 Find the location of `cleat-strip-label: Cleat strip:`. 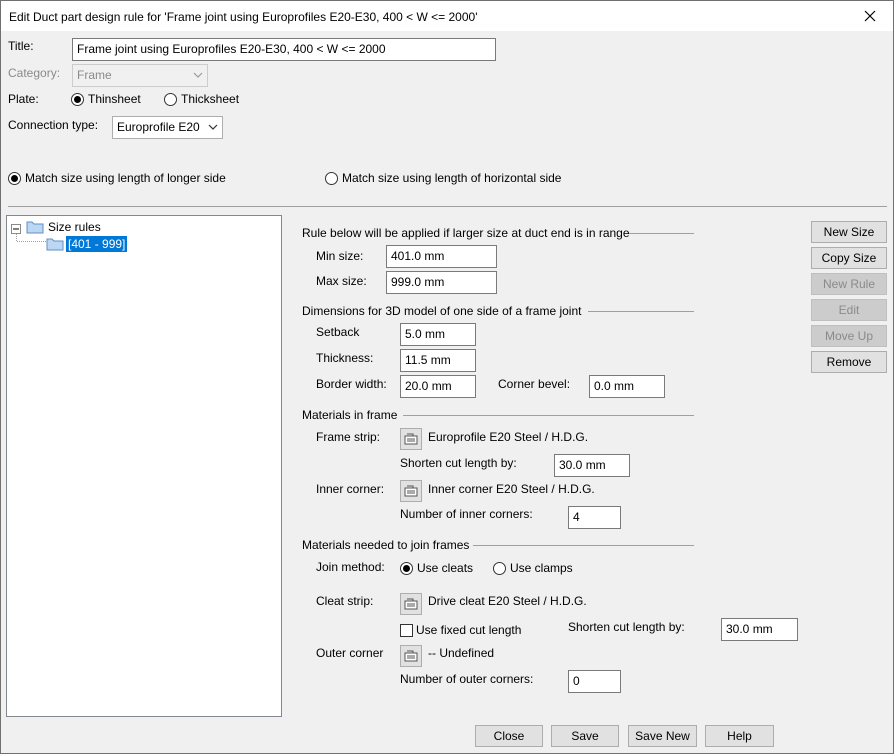

cleat-strip-label: Cleat strip: is located at coordinates (345, 601).